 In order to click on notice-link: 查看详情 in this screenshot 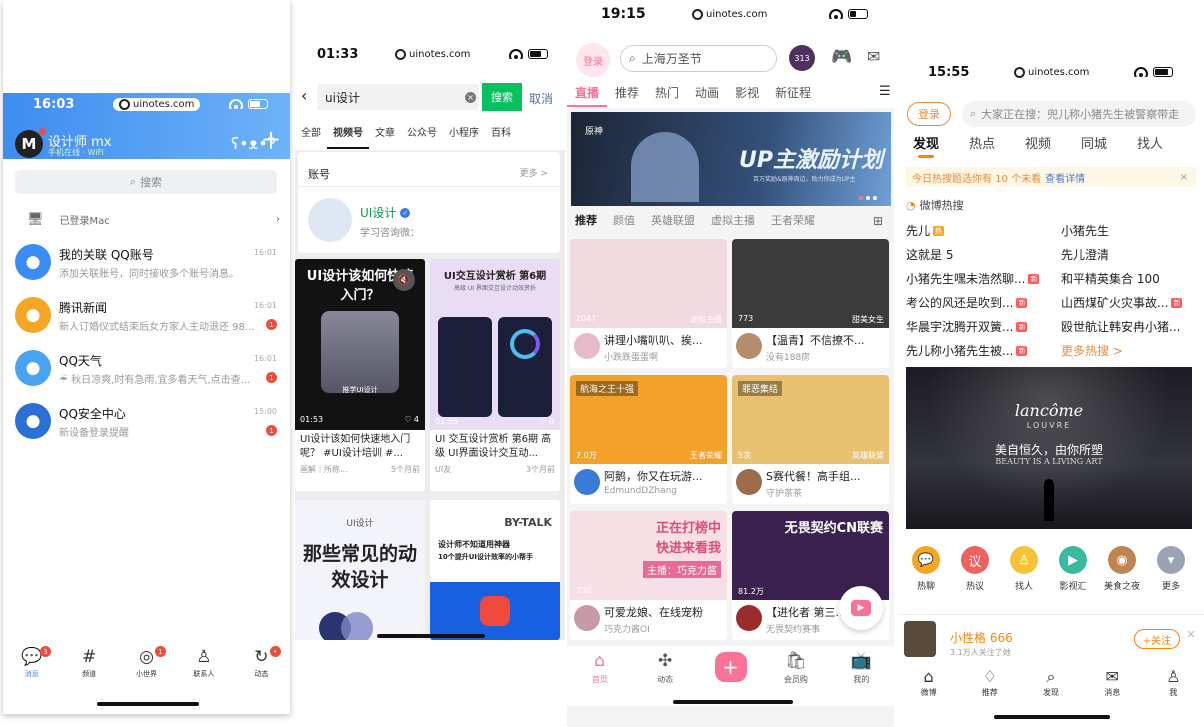, I will do `click(1065, 177)`.